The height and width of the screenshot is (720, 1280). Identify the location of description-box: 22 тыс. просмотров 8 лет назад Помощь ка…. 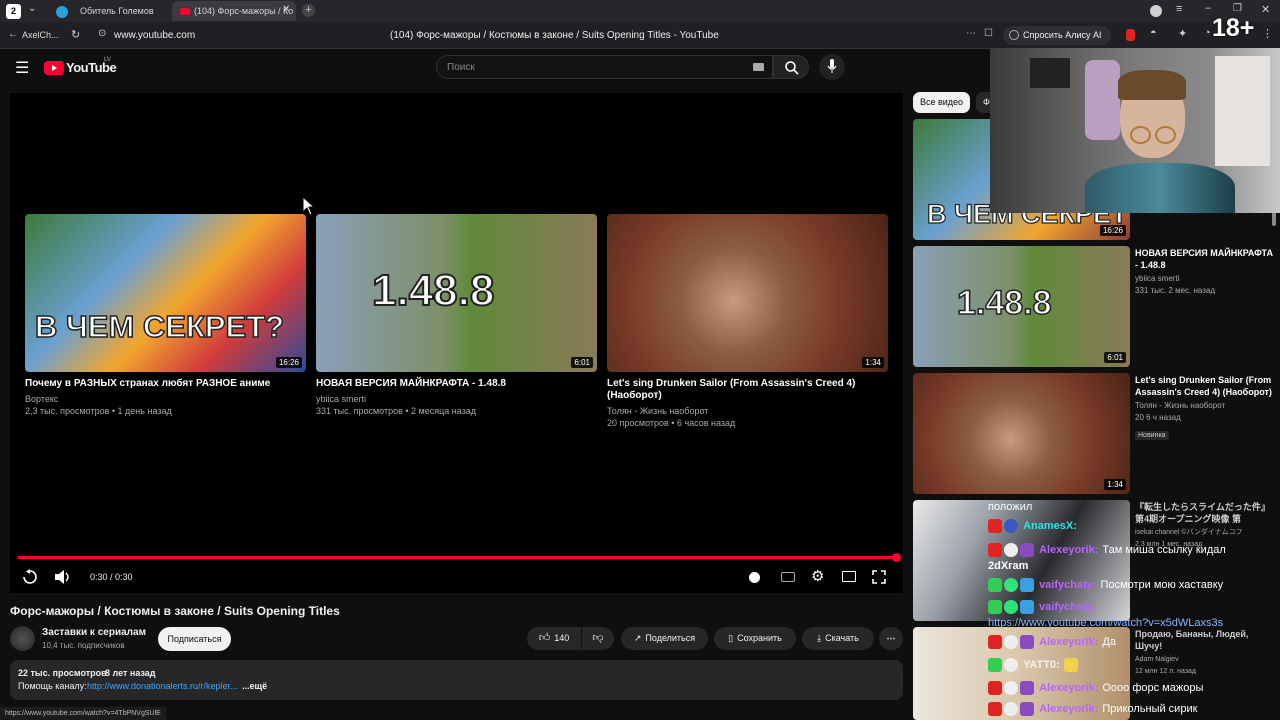
(456, 680).